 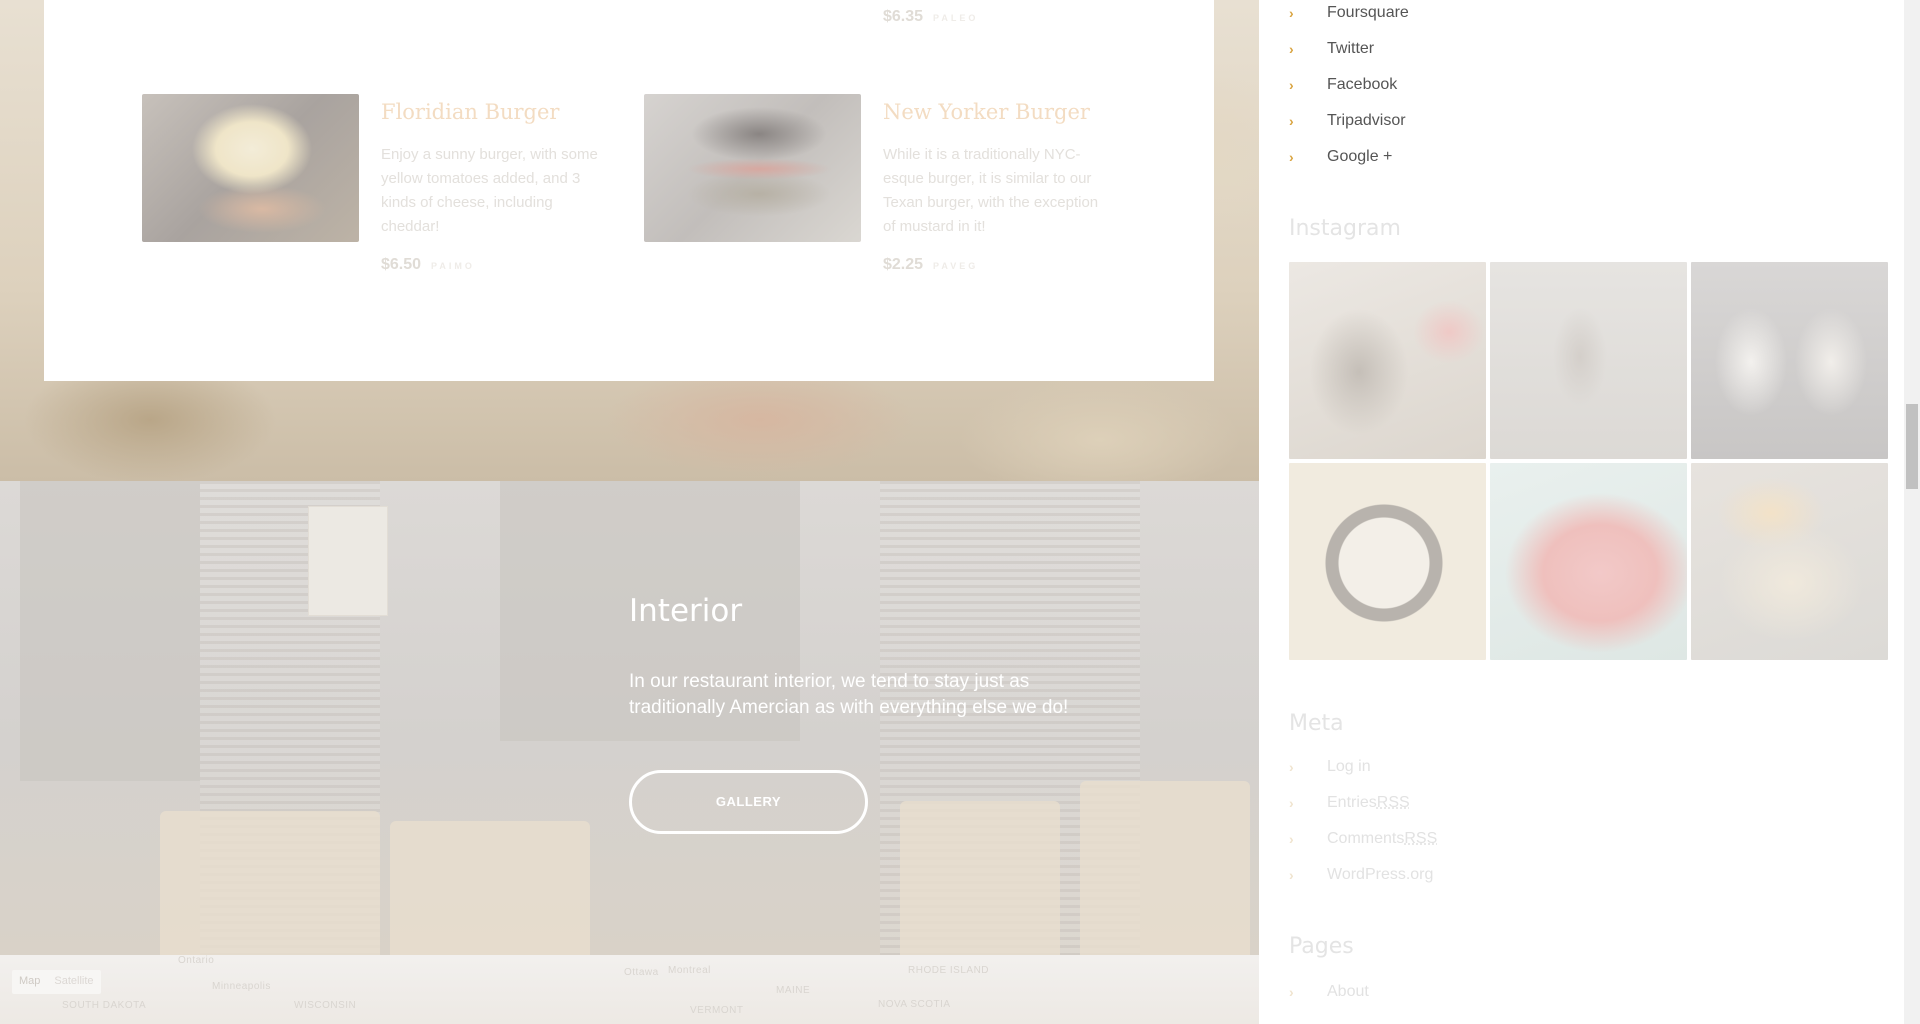 What do you see at coordinates (470, 112) in the screenshot?
I see `menu-item-name: Floridian Burger` at bounding box center [470, 112].